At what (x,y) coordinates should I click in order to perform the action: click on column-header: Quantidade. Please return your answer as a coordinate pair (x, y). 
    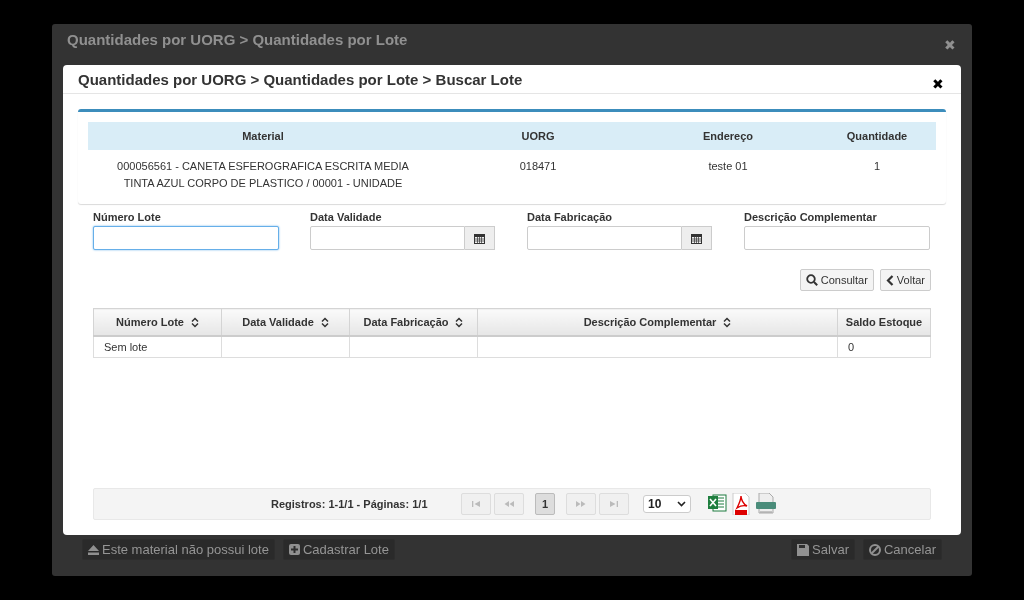
    Looking at the image, I should click on (877, 136).